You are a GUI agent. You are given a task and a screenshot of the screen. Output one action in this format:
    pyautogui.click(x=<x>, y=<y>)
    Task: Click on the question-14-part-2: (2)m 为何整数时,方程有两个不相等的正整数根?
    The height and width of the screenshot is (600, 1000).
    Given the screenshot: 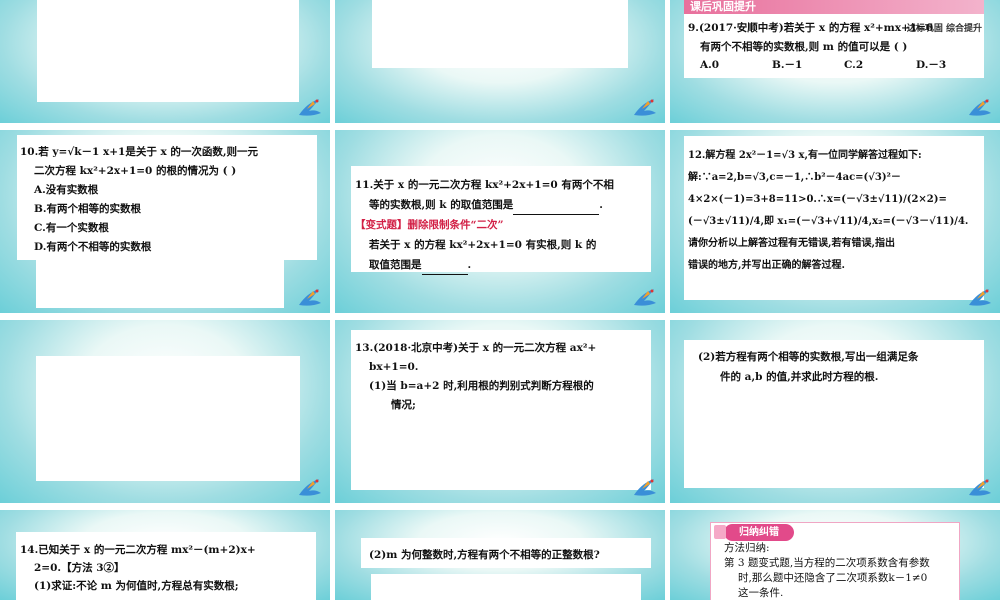 What is the action you would take?
    pyautogui.click(x=484, y=555)
    